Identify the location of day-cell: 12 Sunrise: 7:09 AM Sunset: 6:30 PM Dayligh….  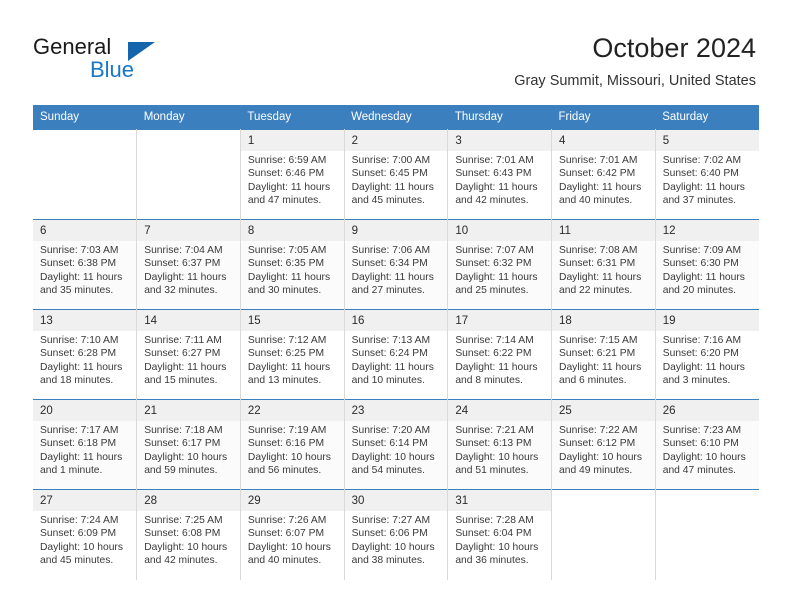
(707, 264).